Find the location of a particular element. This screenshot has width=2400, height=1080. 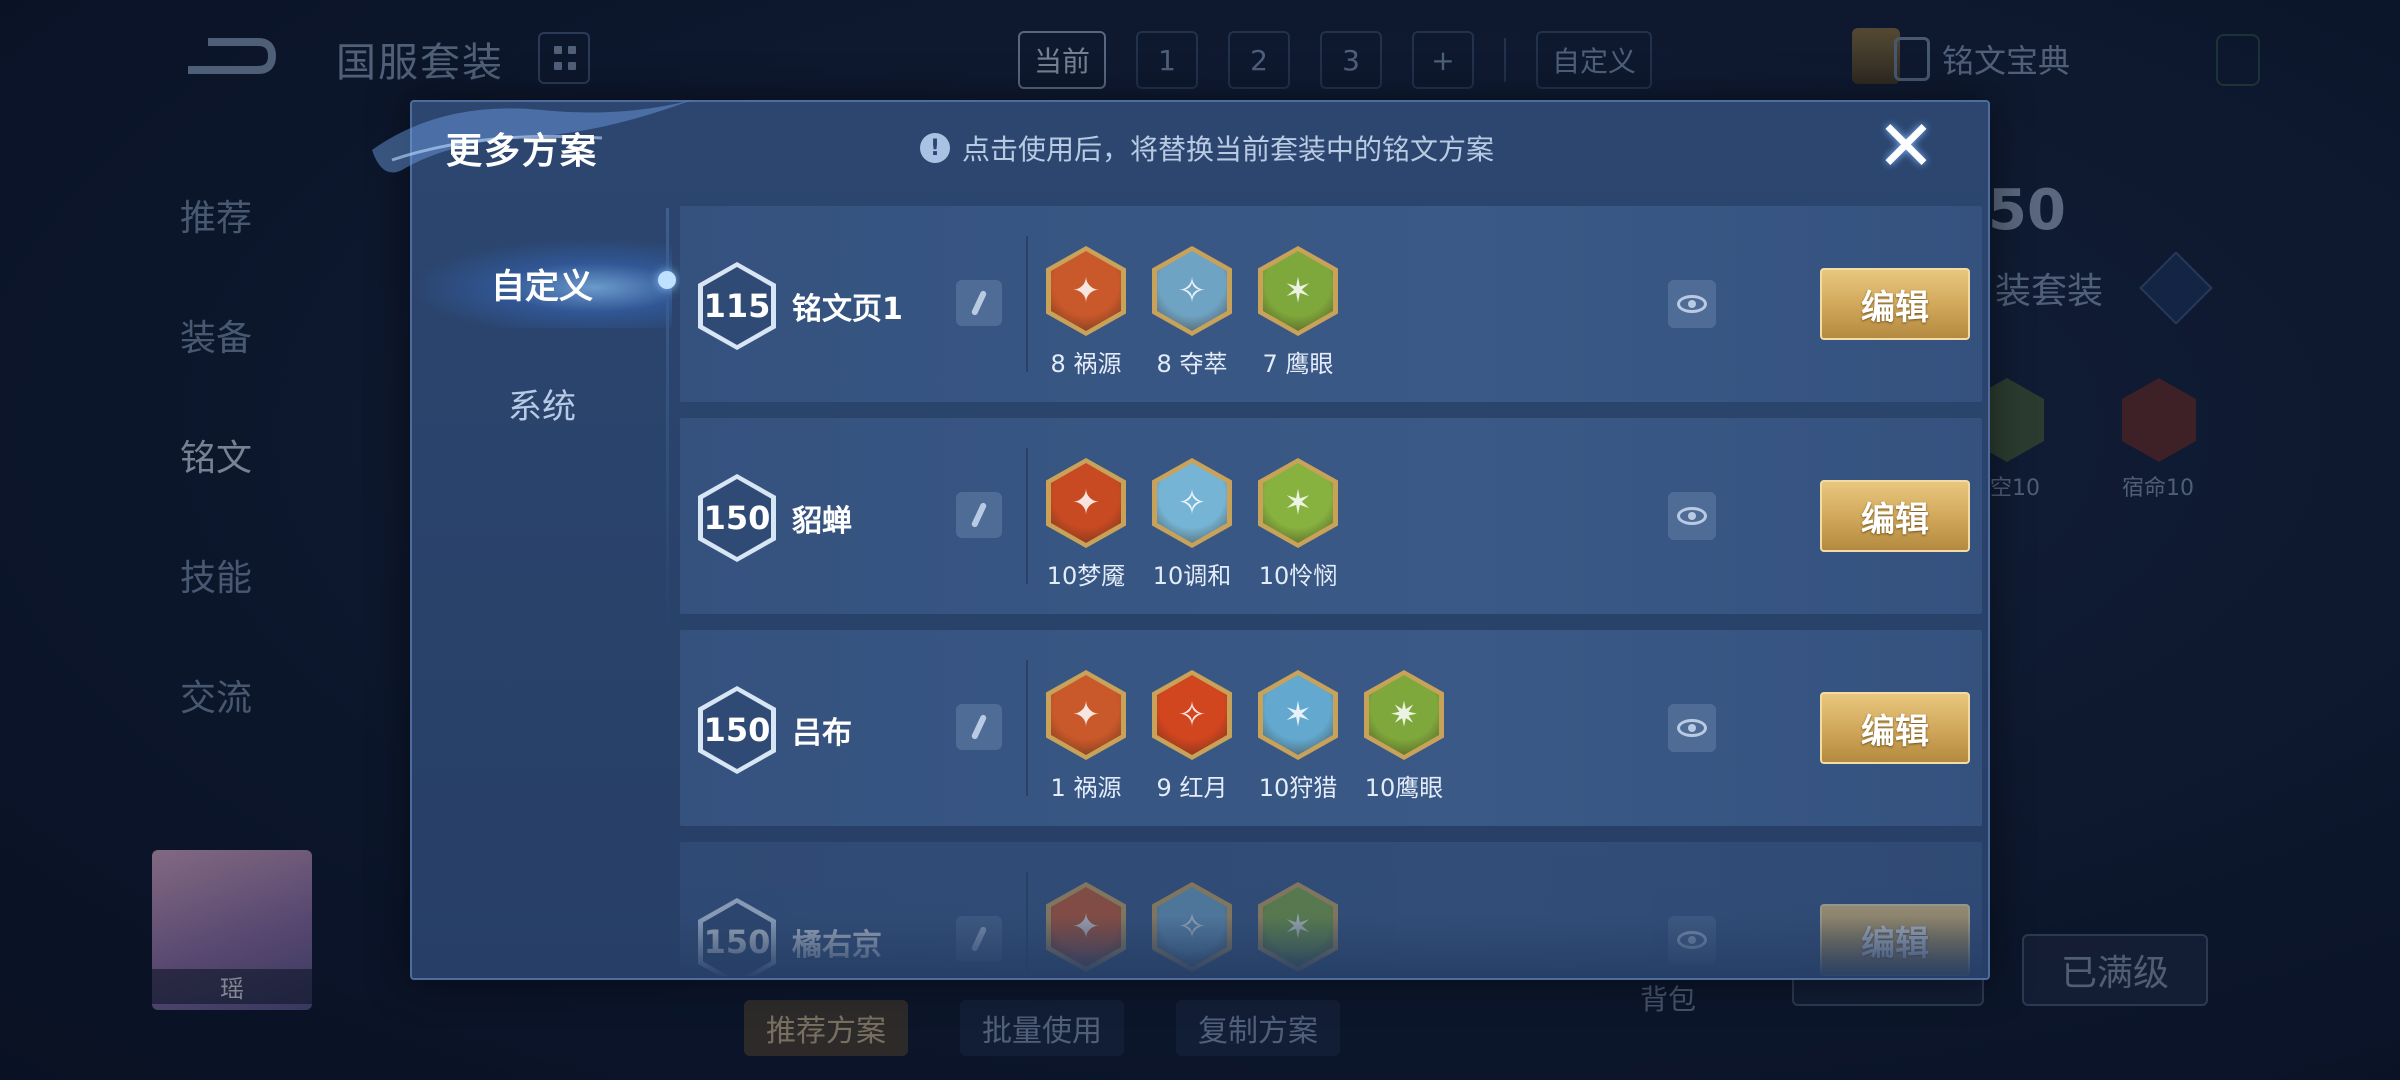

codex-button: 铭文宝典 is located at coordinates (1981, 59).